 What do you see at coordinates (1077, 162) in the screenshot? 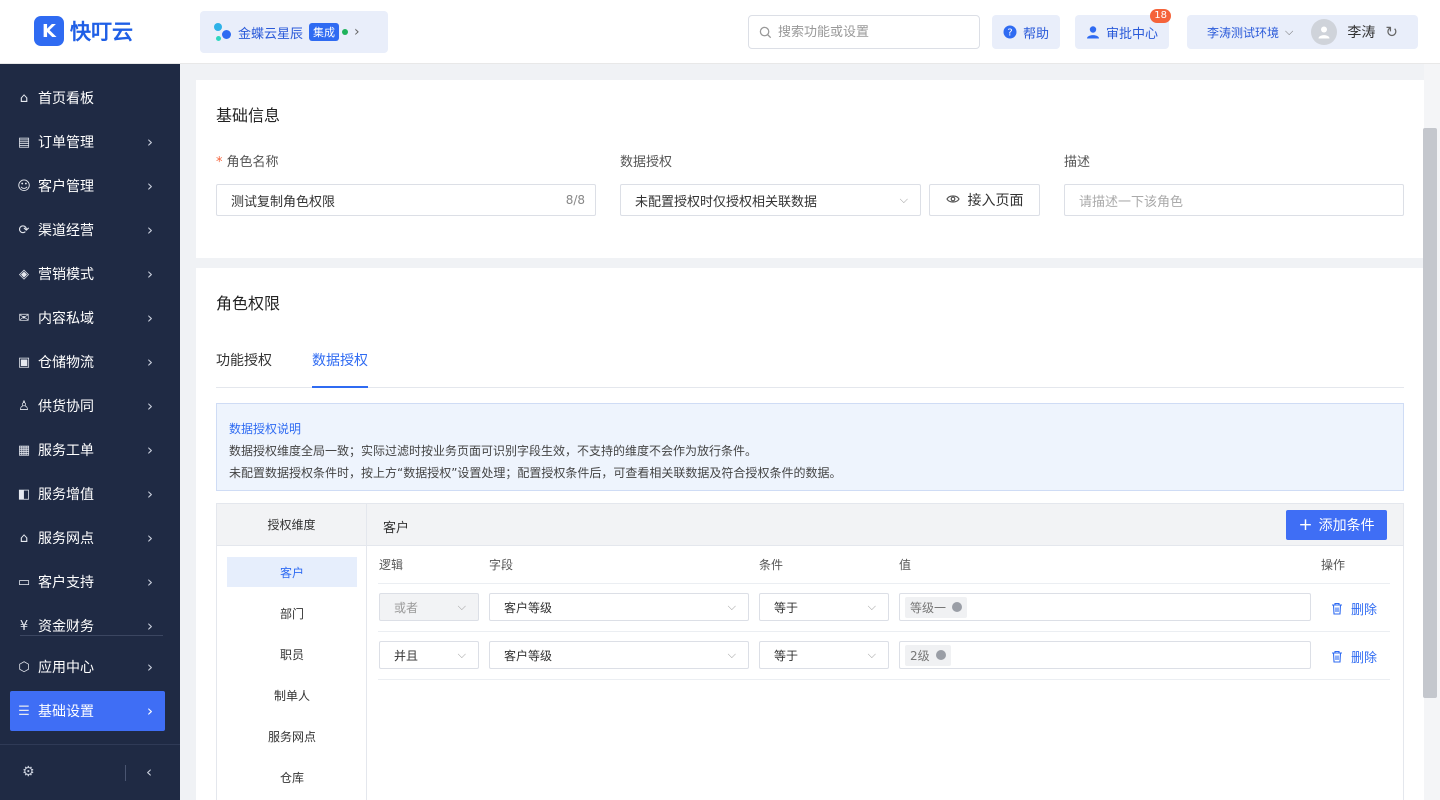
I see `desc-label: 描述` at bounding box center [1077, 162].